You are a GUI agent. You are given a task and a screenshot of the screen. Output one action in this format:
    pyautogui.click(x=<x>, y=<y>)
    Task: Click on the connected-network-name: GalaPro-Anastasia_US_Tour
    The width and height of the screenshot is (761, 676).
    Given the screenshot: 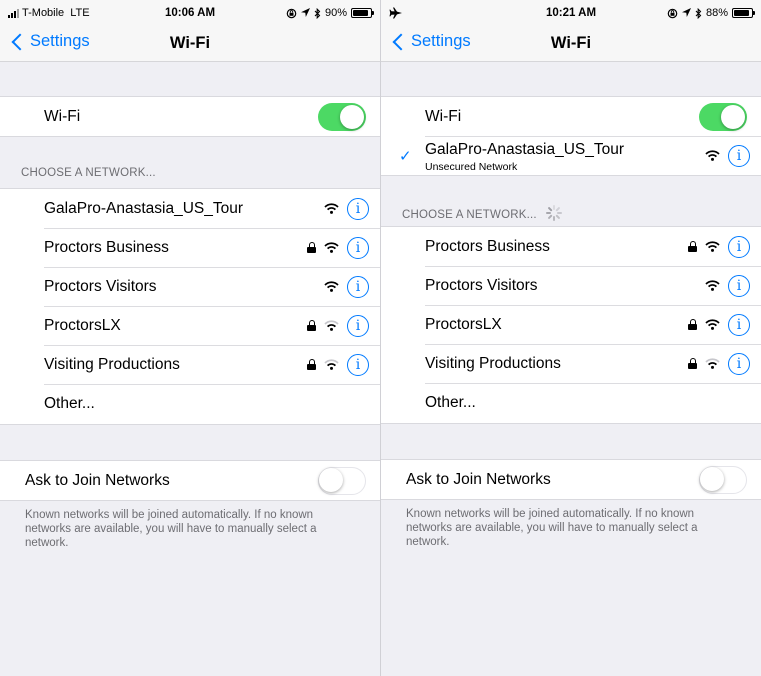 What is the action you would take?
    pyautogui.click(x=525, y=149)
    